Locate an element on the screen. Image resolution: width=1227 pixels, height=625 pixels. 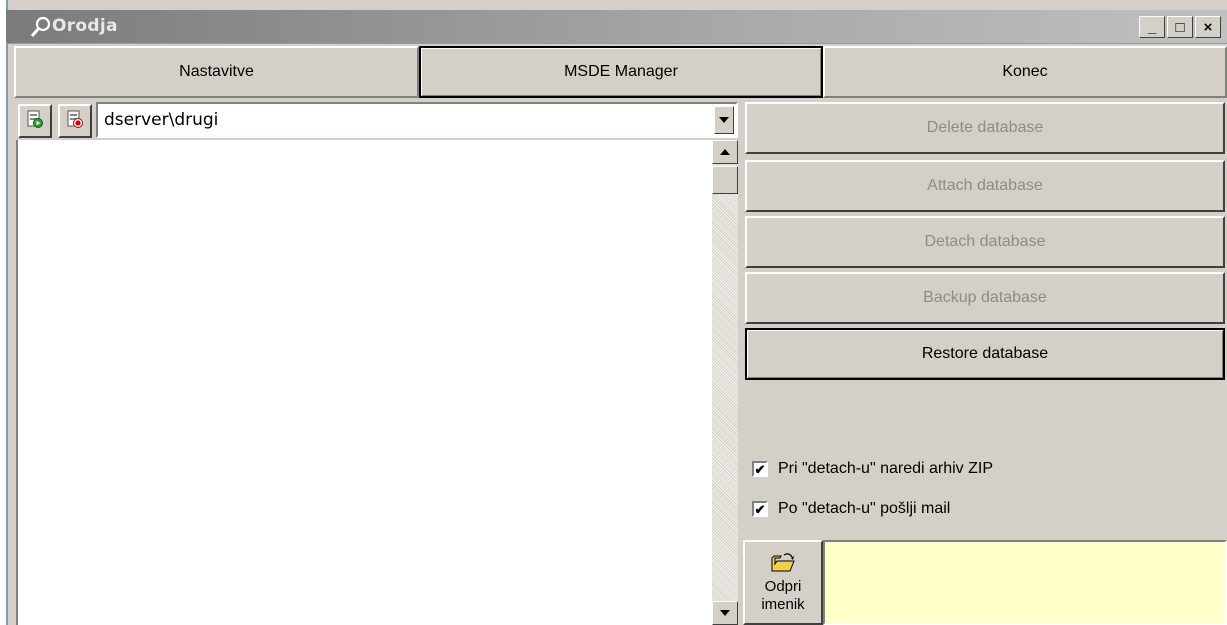
stop-server-icon is located at coordinates (75, 121).